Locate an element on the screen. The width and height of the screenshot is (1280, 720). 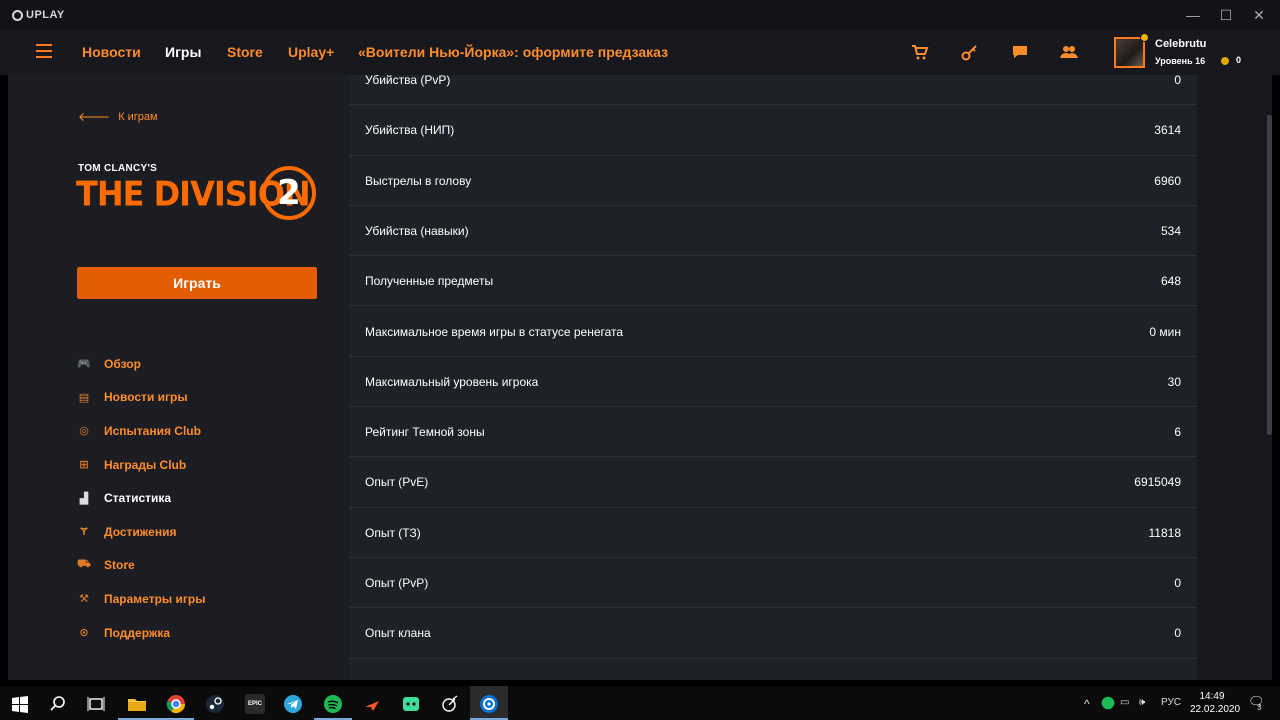
epic-games-icon: EPIC is located at coordinates (255, 704).